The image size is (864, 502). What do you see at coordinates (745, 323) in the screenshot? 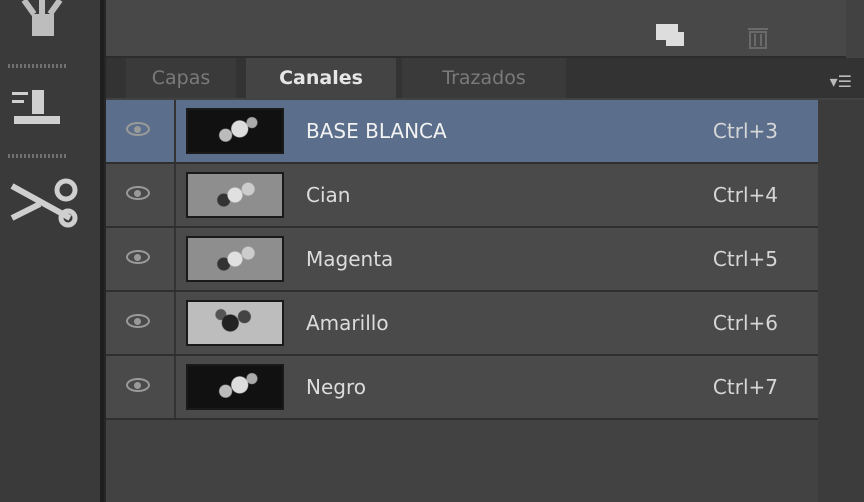
I see `channel-shortcut: Ctrl+6` at bounding box center [745, 323].